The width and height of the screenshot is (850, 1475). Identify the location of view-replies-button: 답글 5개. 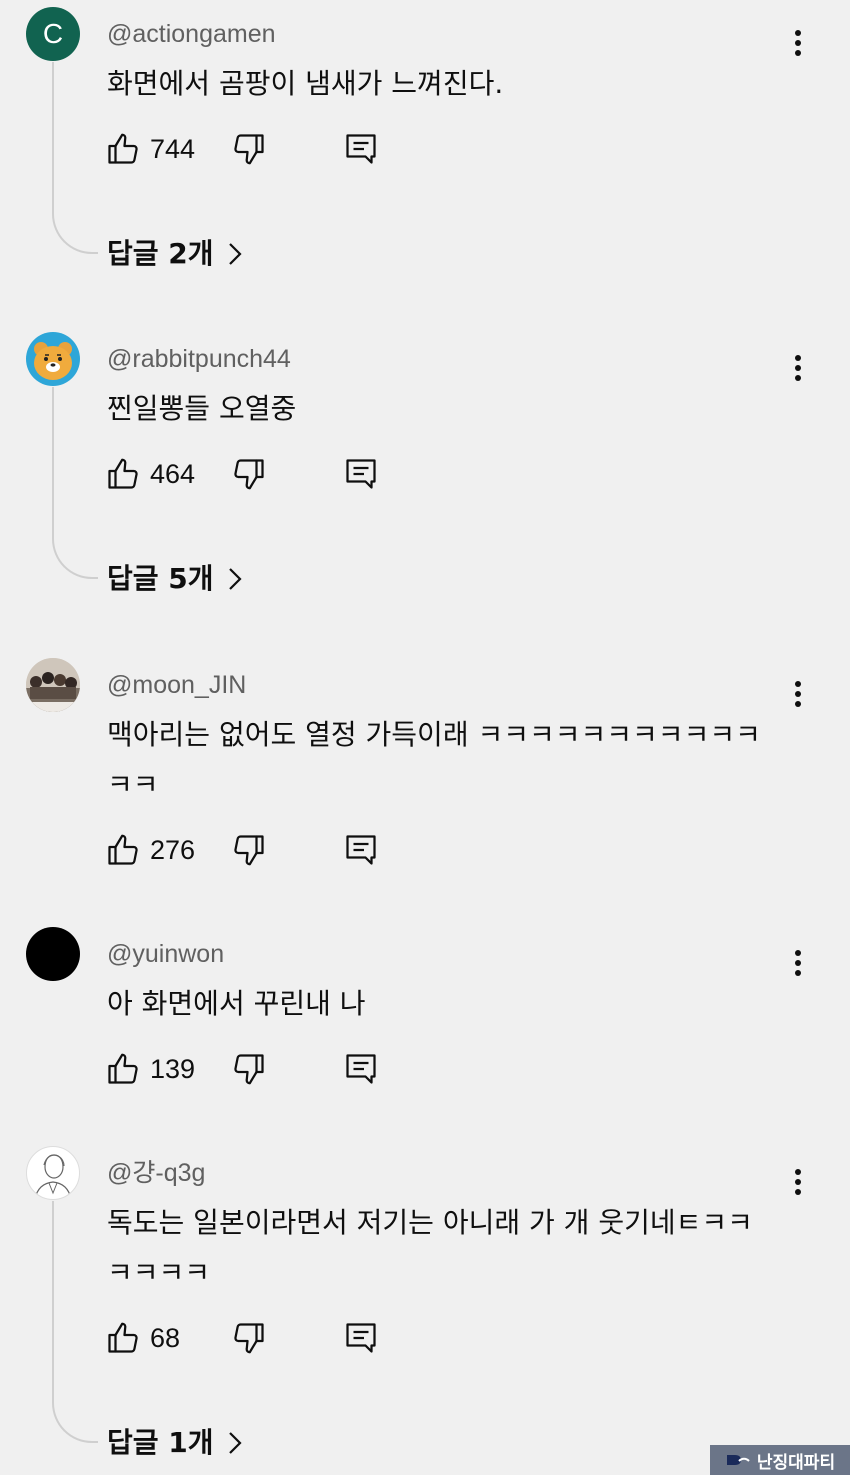
(174, 579).